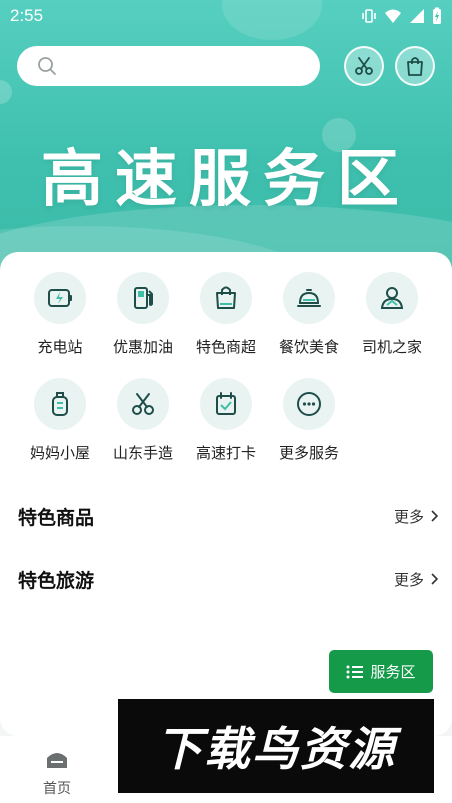 This screenshot has height=803, width=452. Describe the element at coordinates (393, 672) in the screenshot. I see `service-area-label: 服务区` at that location.